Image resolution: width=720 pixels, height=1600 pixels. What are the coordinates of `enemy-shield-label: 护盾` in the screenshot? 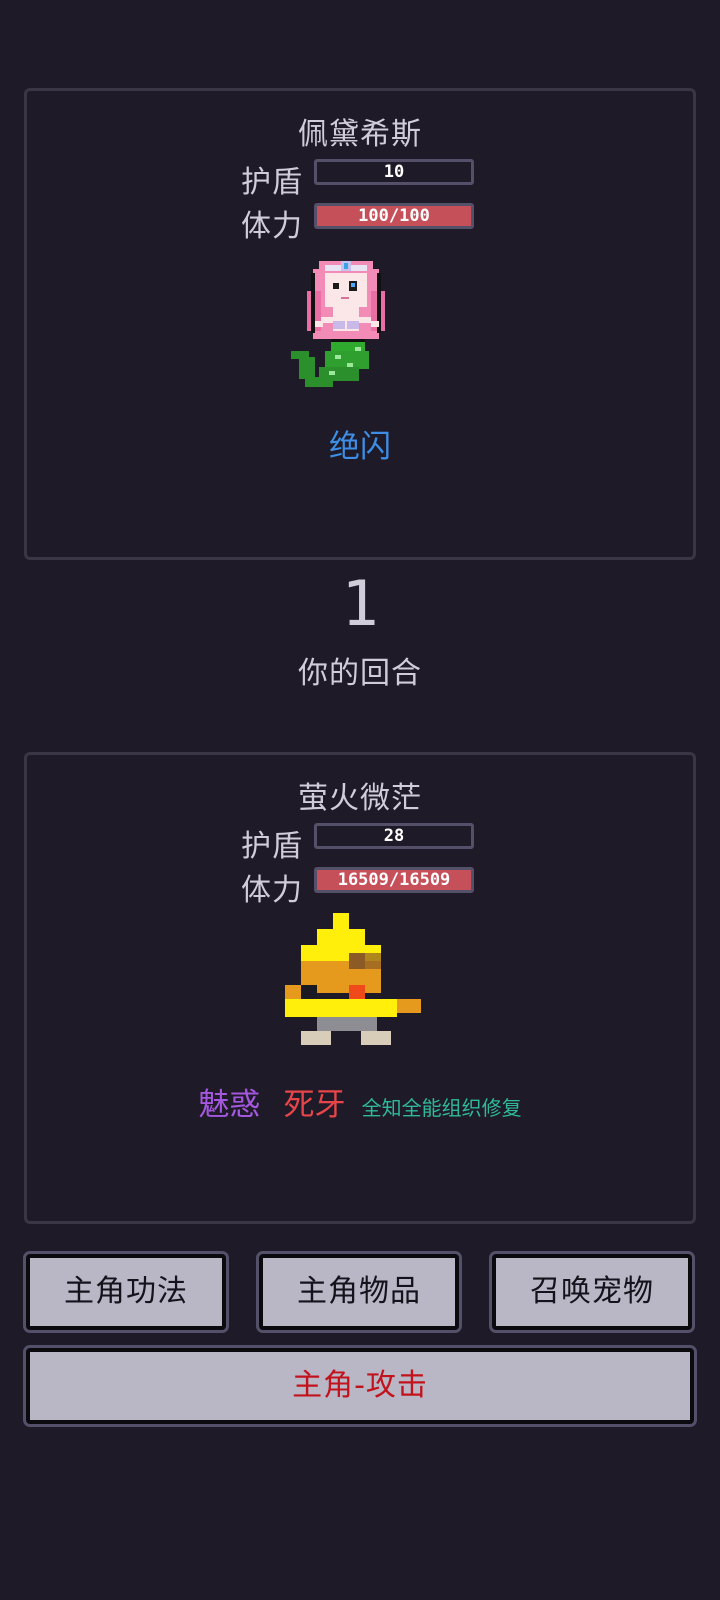 It's located at (272, 182).